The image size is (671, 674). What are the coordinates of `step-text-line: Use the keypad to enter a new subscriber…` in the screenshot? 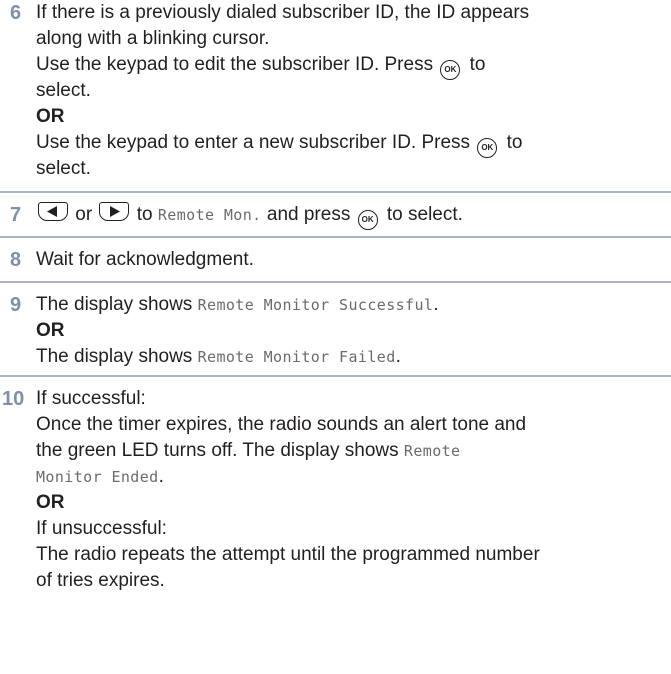 It's located at (353, 144).